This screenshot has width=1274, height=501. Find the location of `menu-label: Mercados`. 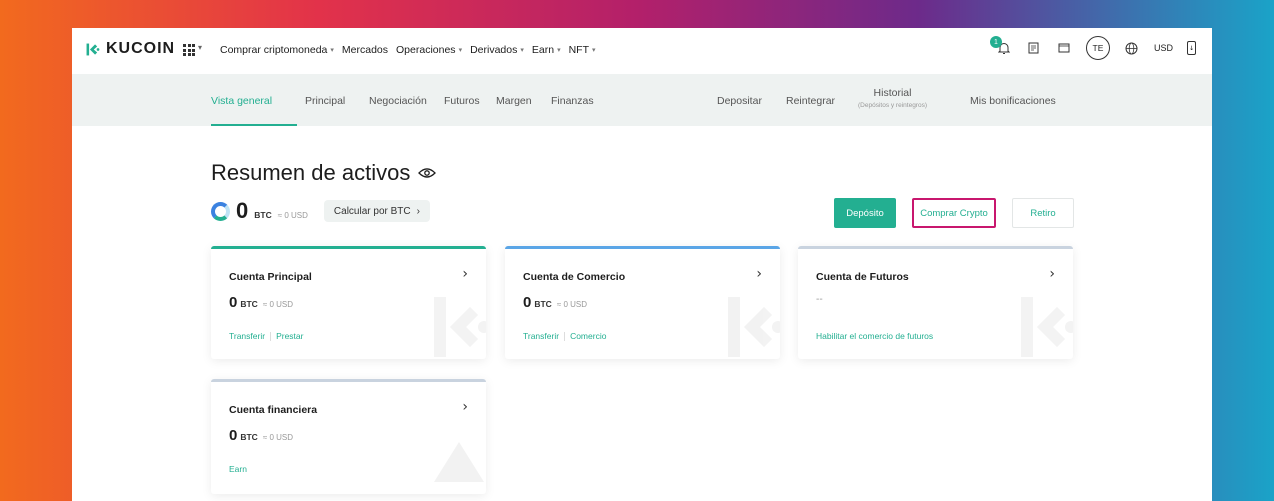

menu-label: Mercados is located at coordinates (365, 50).